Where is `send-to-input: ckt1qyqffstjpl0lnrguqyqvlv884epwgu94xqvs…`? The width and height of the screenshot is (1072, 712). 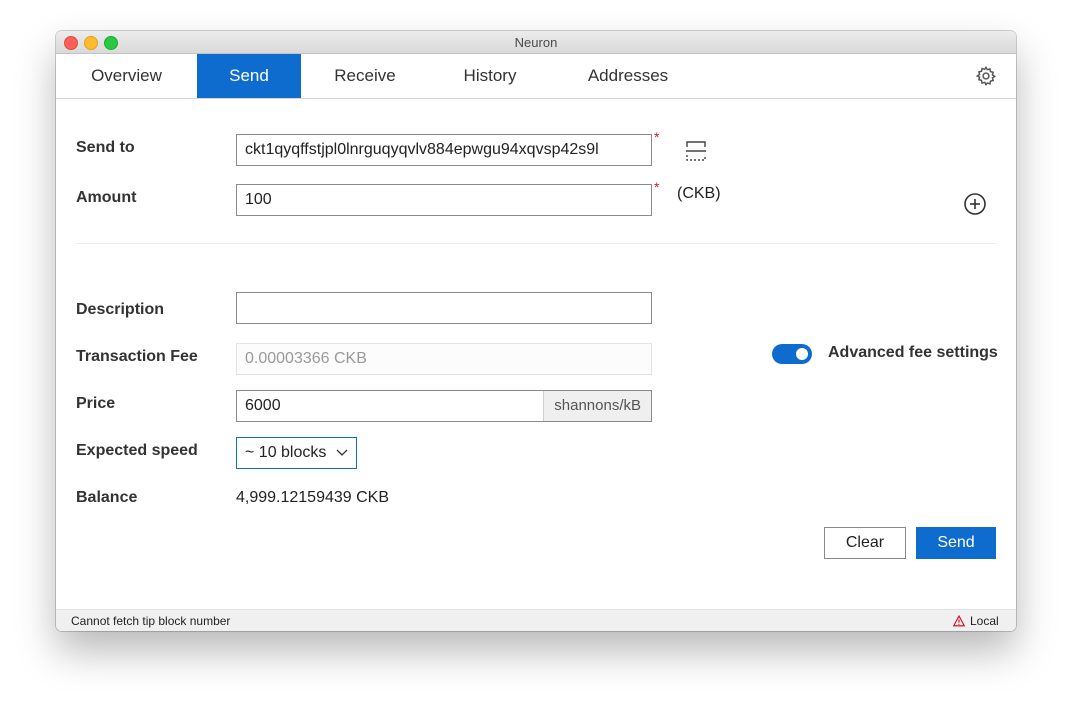
send-to-input: ckt1qyqffstjpl0lnrguqyqvlv884epwgu94xqvs… is located at coordinates (444, 150).